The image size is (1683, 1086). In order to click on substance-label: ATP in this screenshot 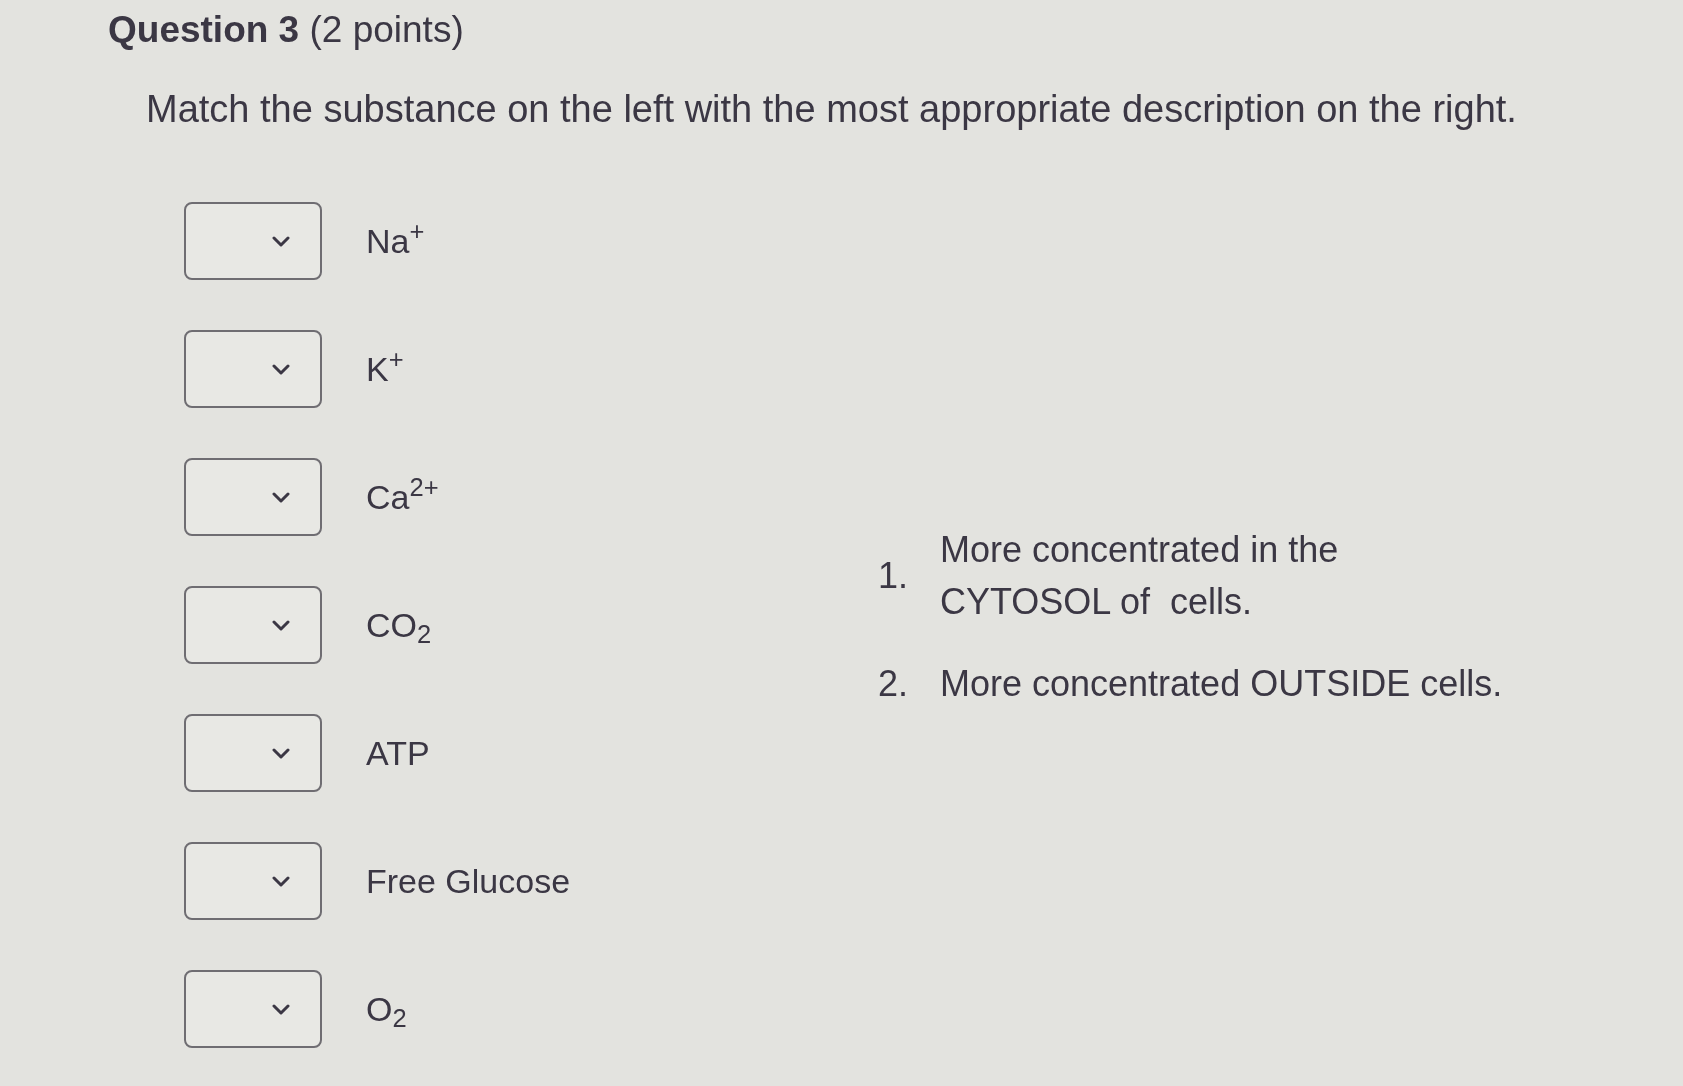, I will do `click(398, 753)`.